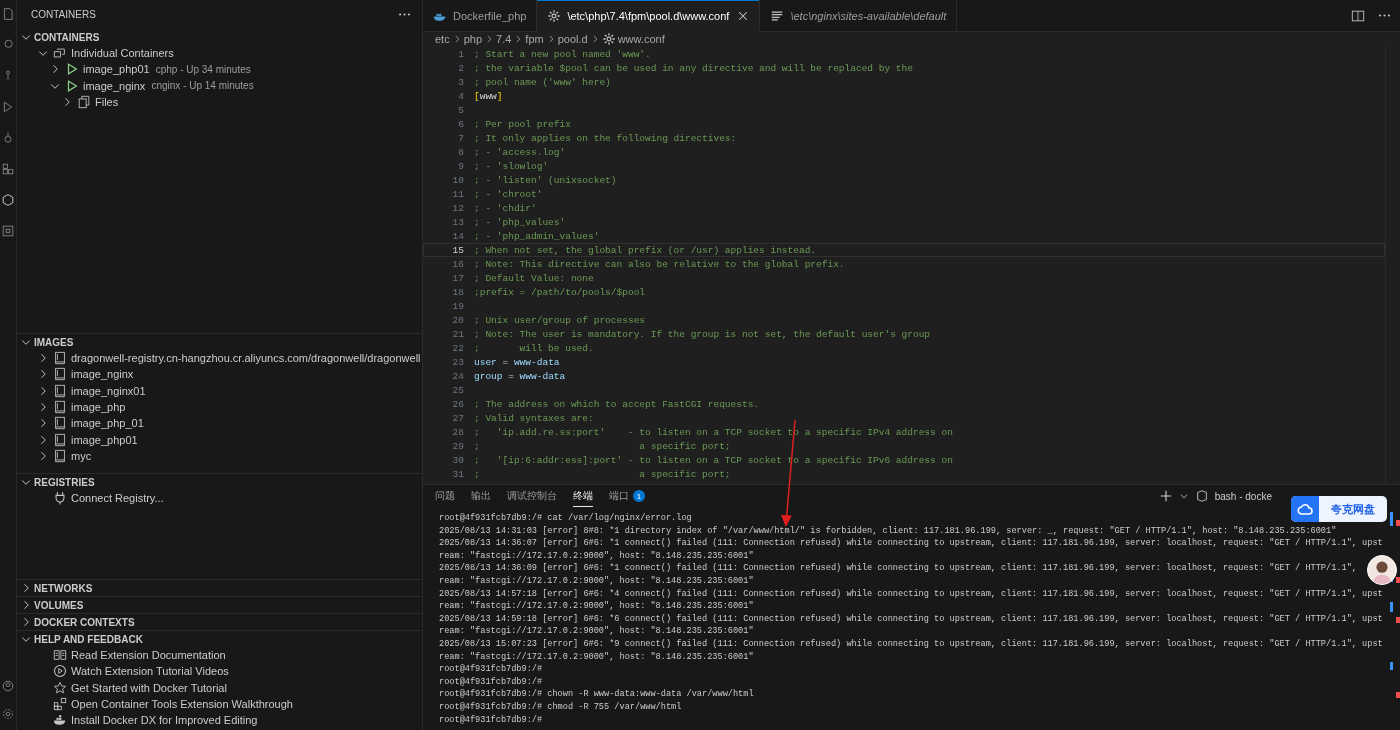 The image size is (1400, 730). I want to click on play-circle-icon, so click(60, 671).